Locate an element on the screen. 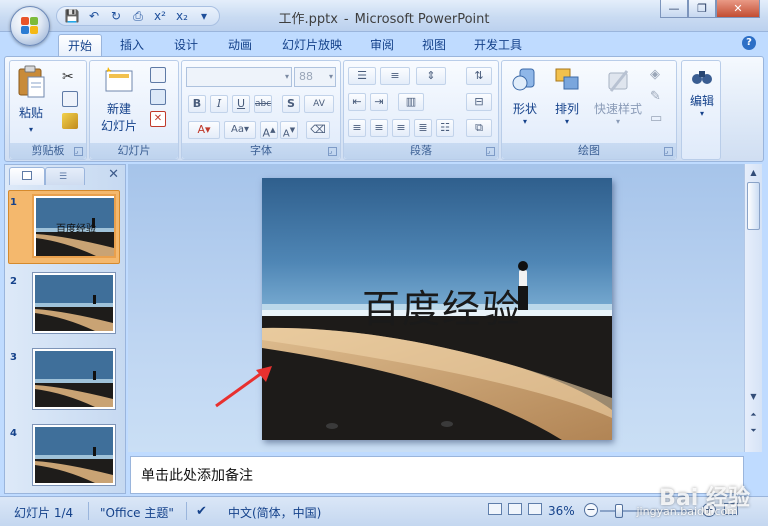 The width and height of the screenshot is (768, 526). tab-insert: 插入 is located at coordinates (132, 45).